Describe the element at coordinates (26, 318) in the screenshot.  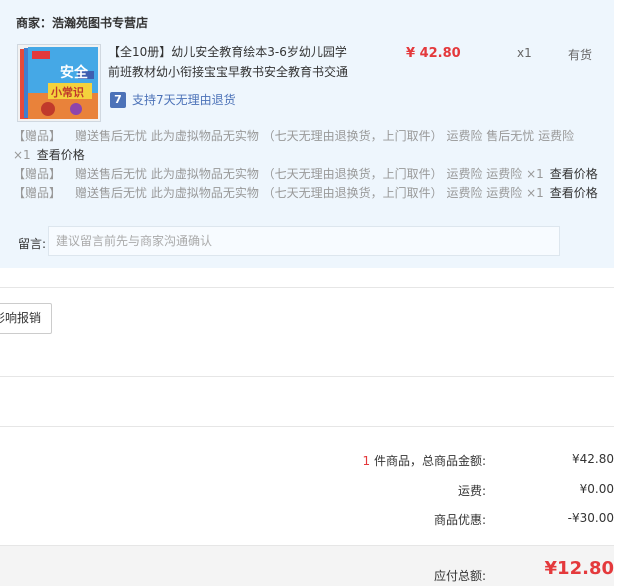
I see `report-button: 影响报销` at that location.